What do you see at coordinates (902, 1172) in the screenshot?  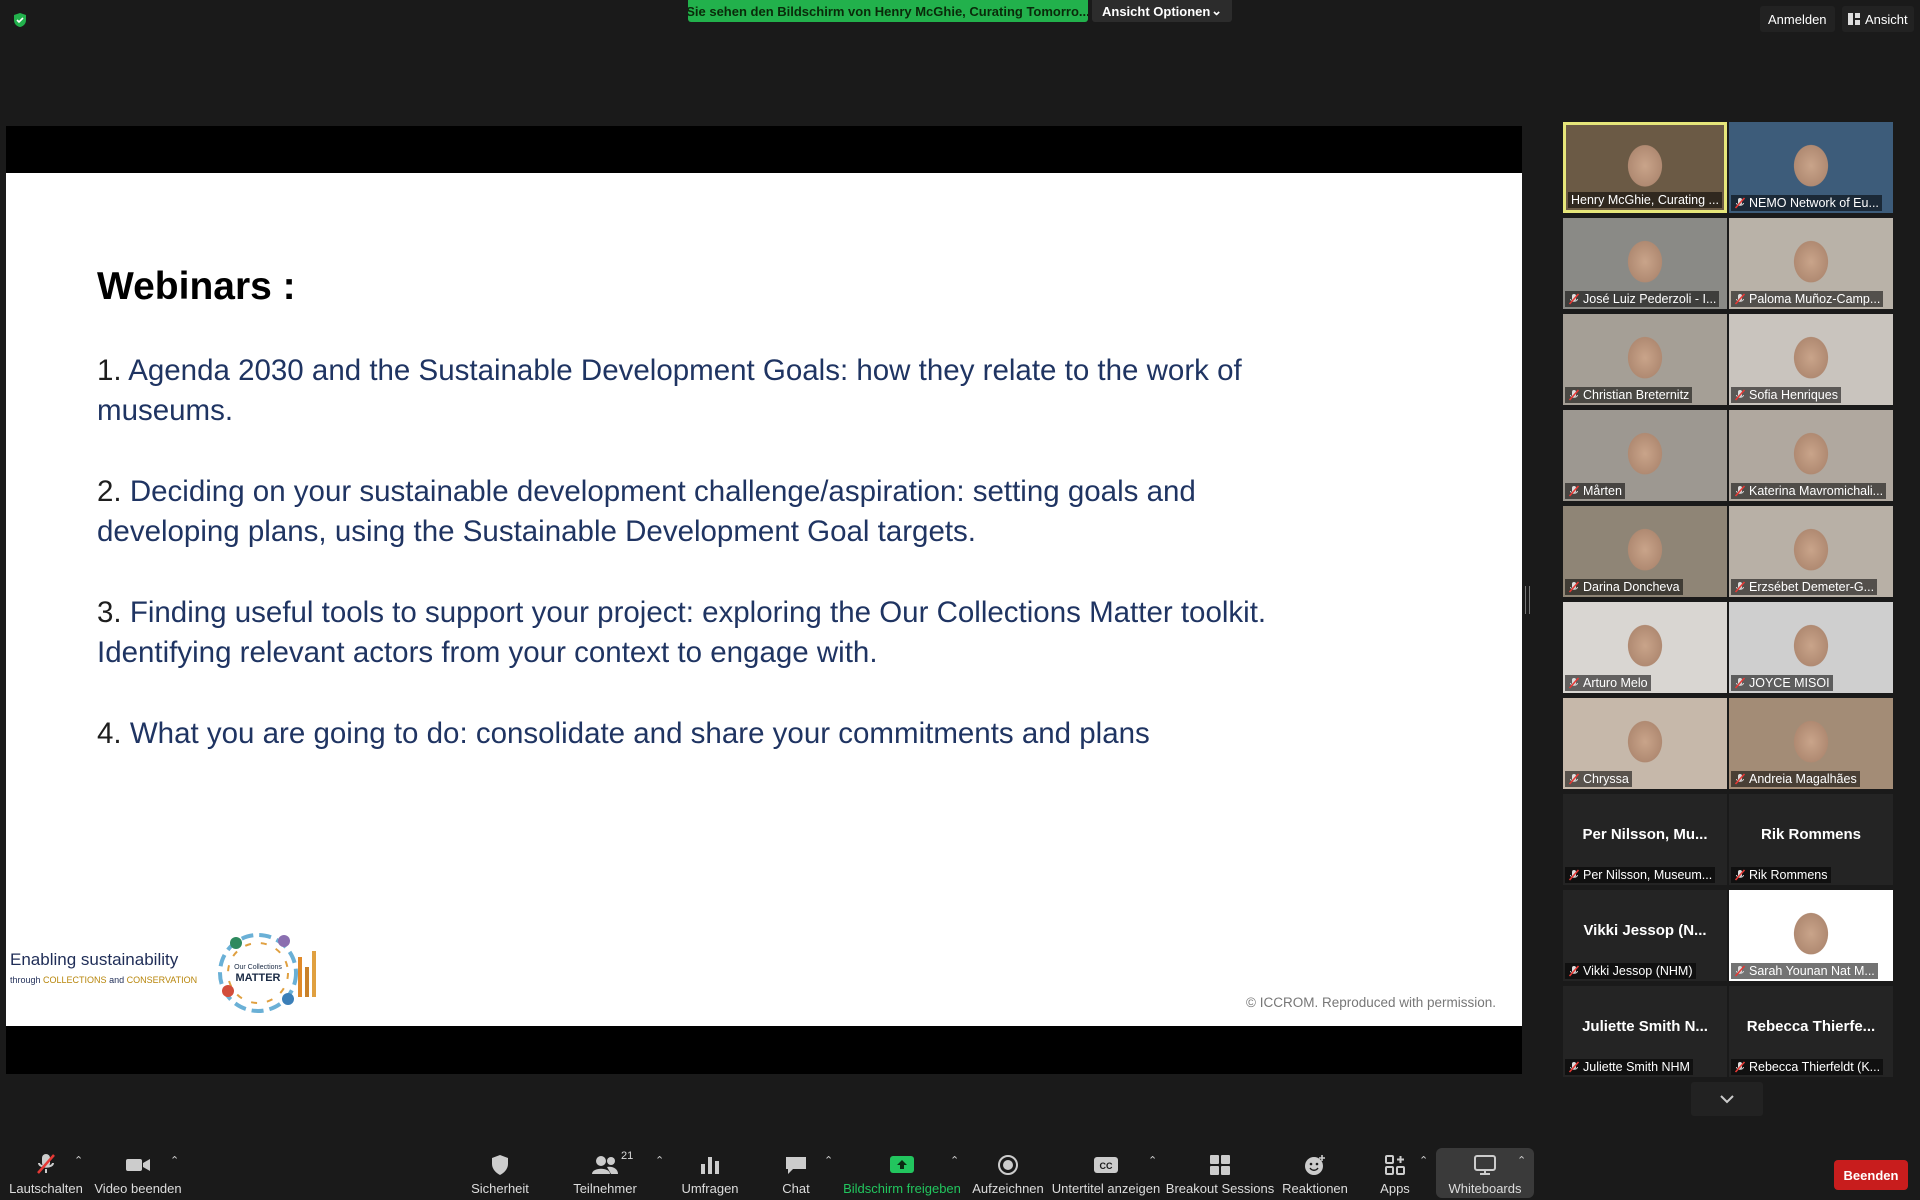 I see `share-screen-button: Bildschirm freigeben` at bounding box center [902, 1172].